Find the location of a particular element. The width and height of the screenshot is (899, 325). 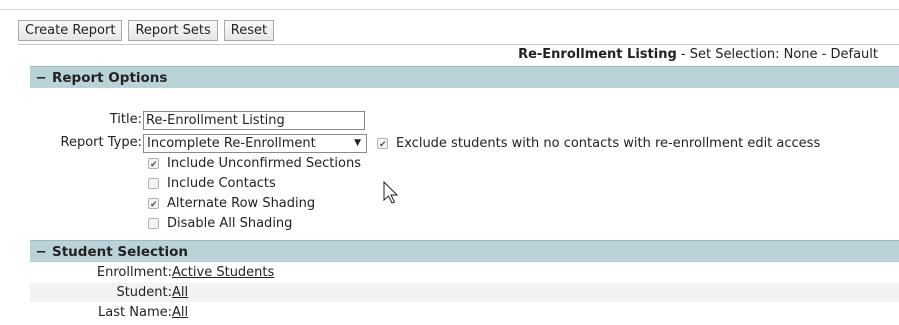

toolbar: Create Report Report Sets Reset is located at coordinates (146, 31).